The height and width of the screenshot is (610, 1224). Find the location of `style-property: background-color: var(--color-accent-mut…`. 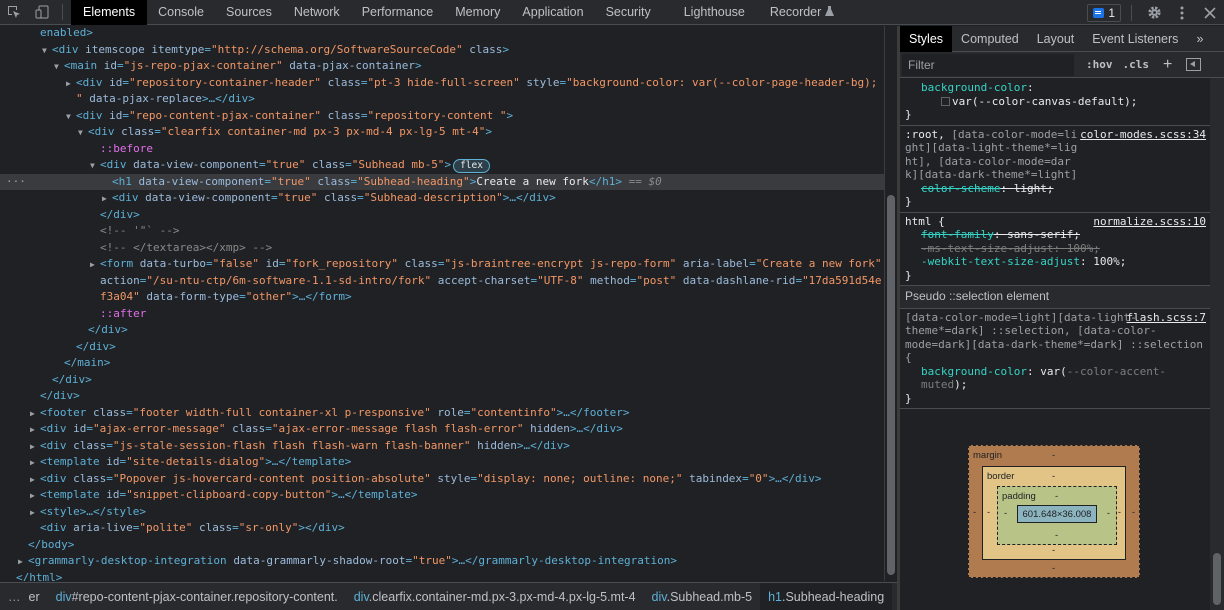

style-property: background-color: var(--color-accent-mut… is located at coordinates (1055, 378).